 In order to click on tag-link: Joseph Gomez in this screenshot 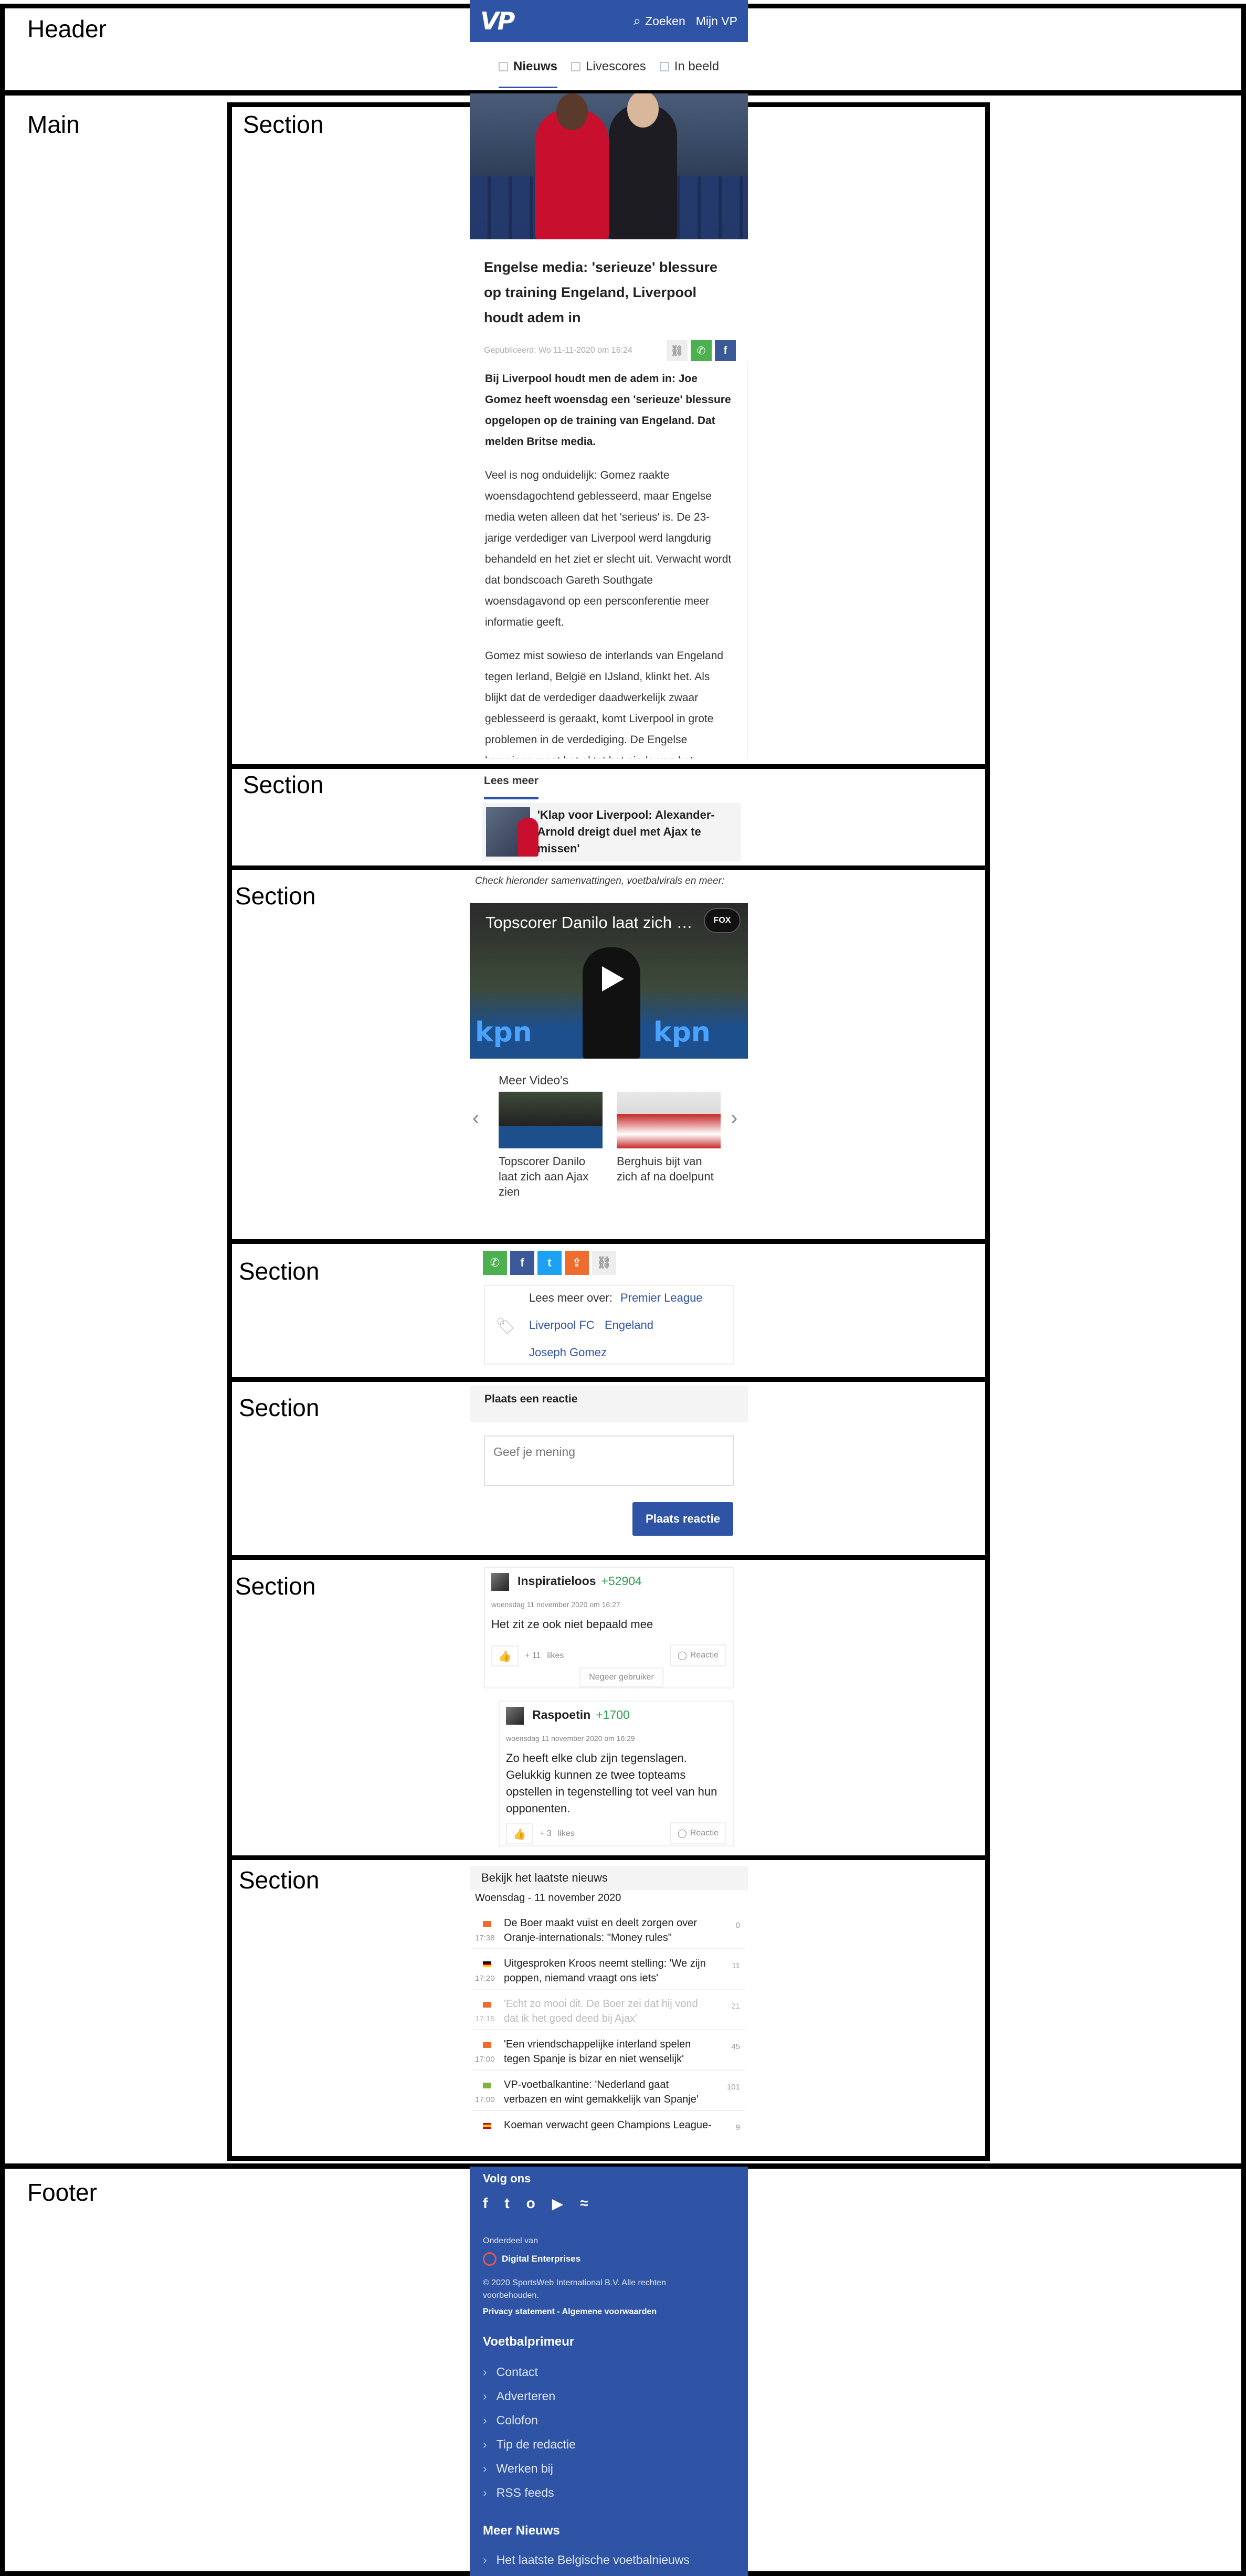, I will do `click(568, 1352)`.